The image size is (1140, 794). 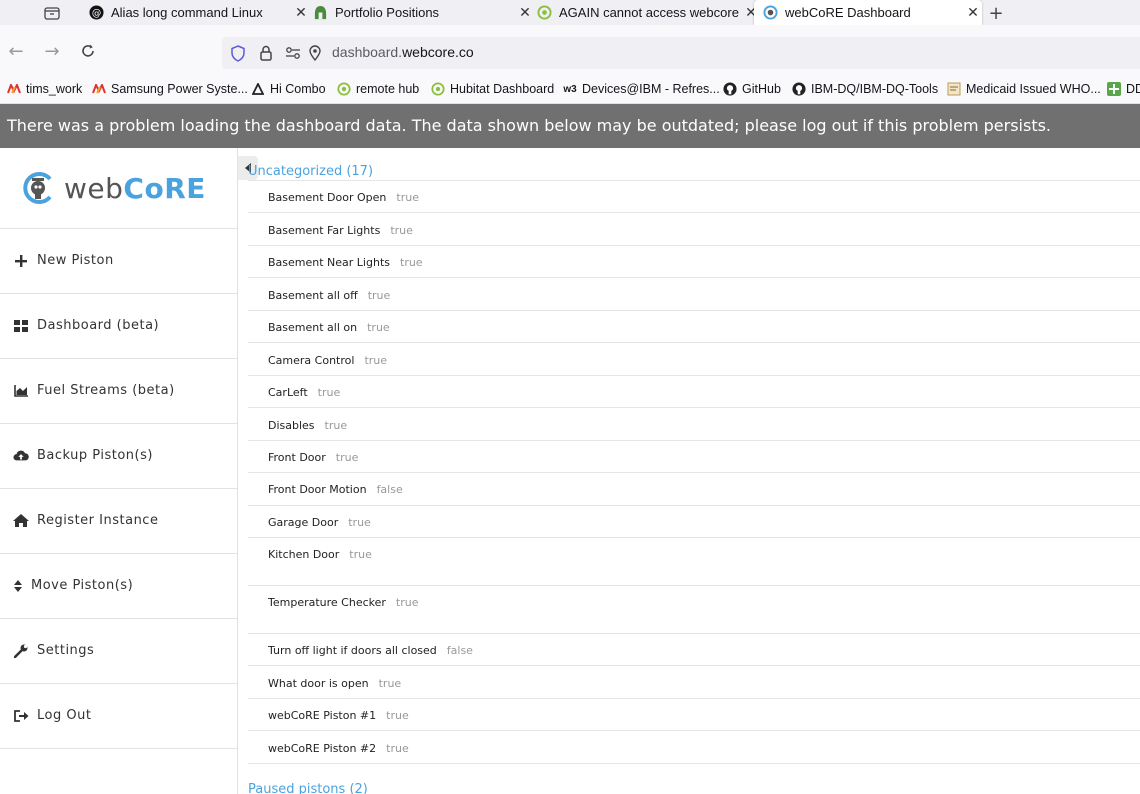 What do you see at coordinates (544, 13) in the screenshot?
I see `hubitat-icon` at bounding box center [544, 13].